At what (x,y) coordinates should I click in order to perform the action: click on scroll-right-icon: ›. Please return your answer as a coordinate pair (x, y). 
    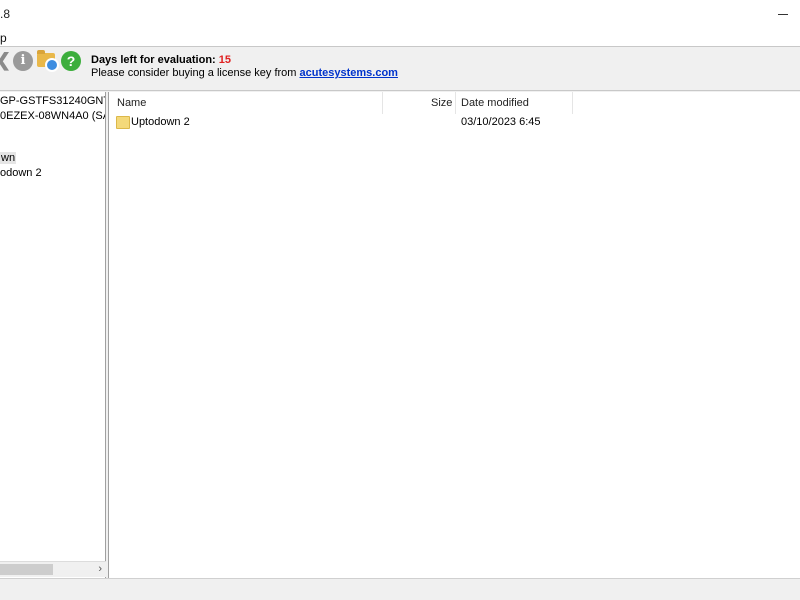
    Looking at the image, I should click on (100, 569).